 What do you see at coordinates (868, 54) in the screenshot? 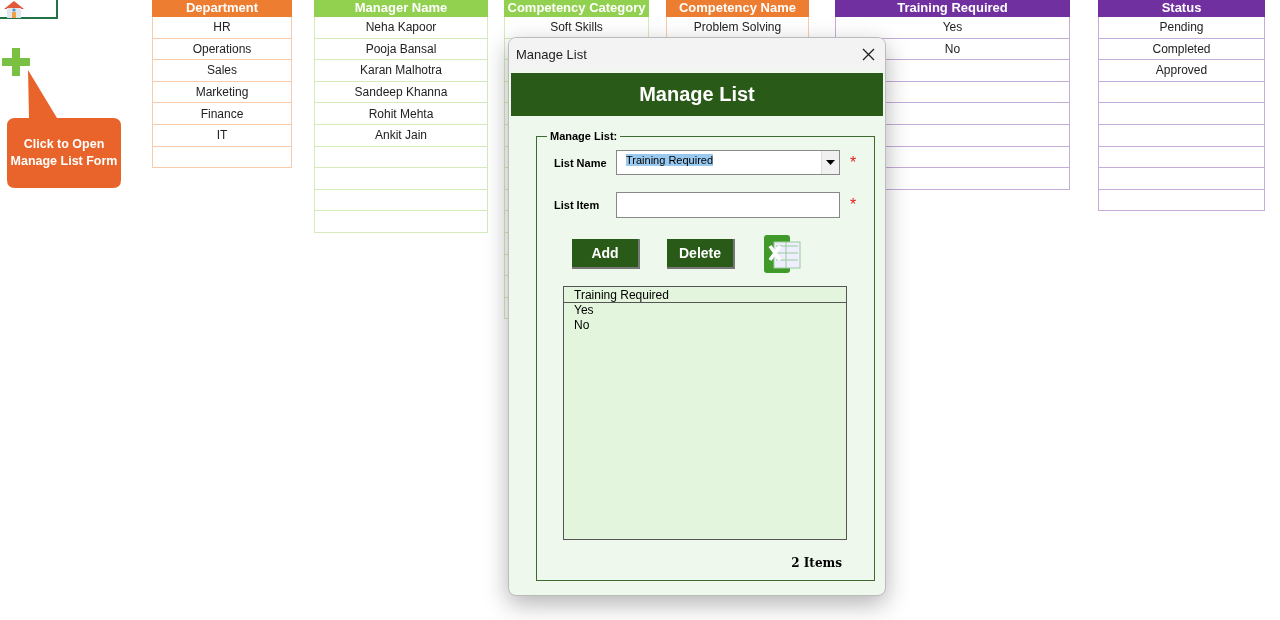
I see `close-button` at bounding box center [868, 54].